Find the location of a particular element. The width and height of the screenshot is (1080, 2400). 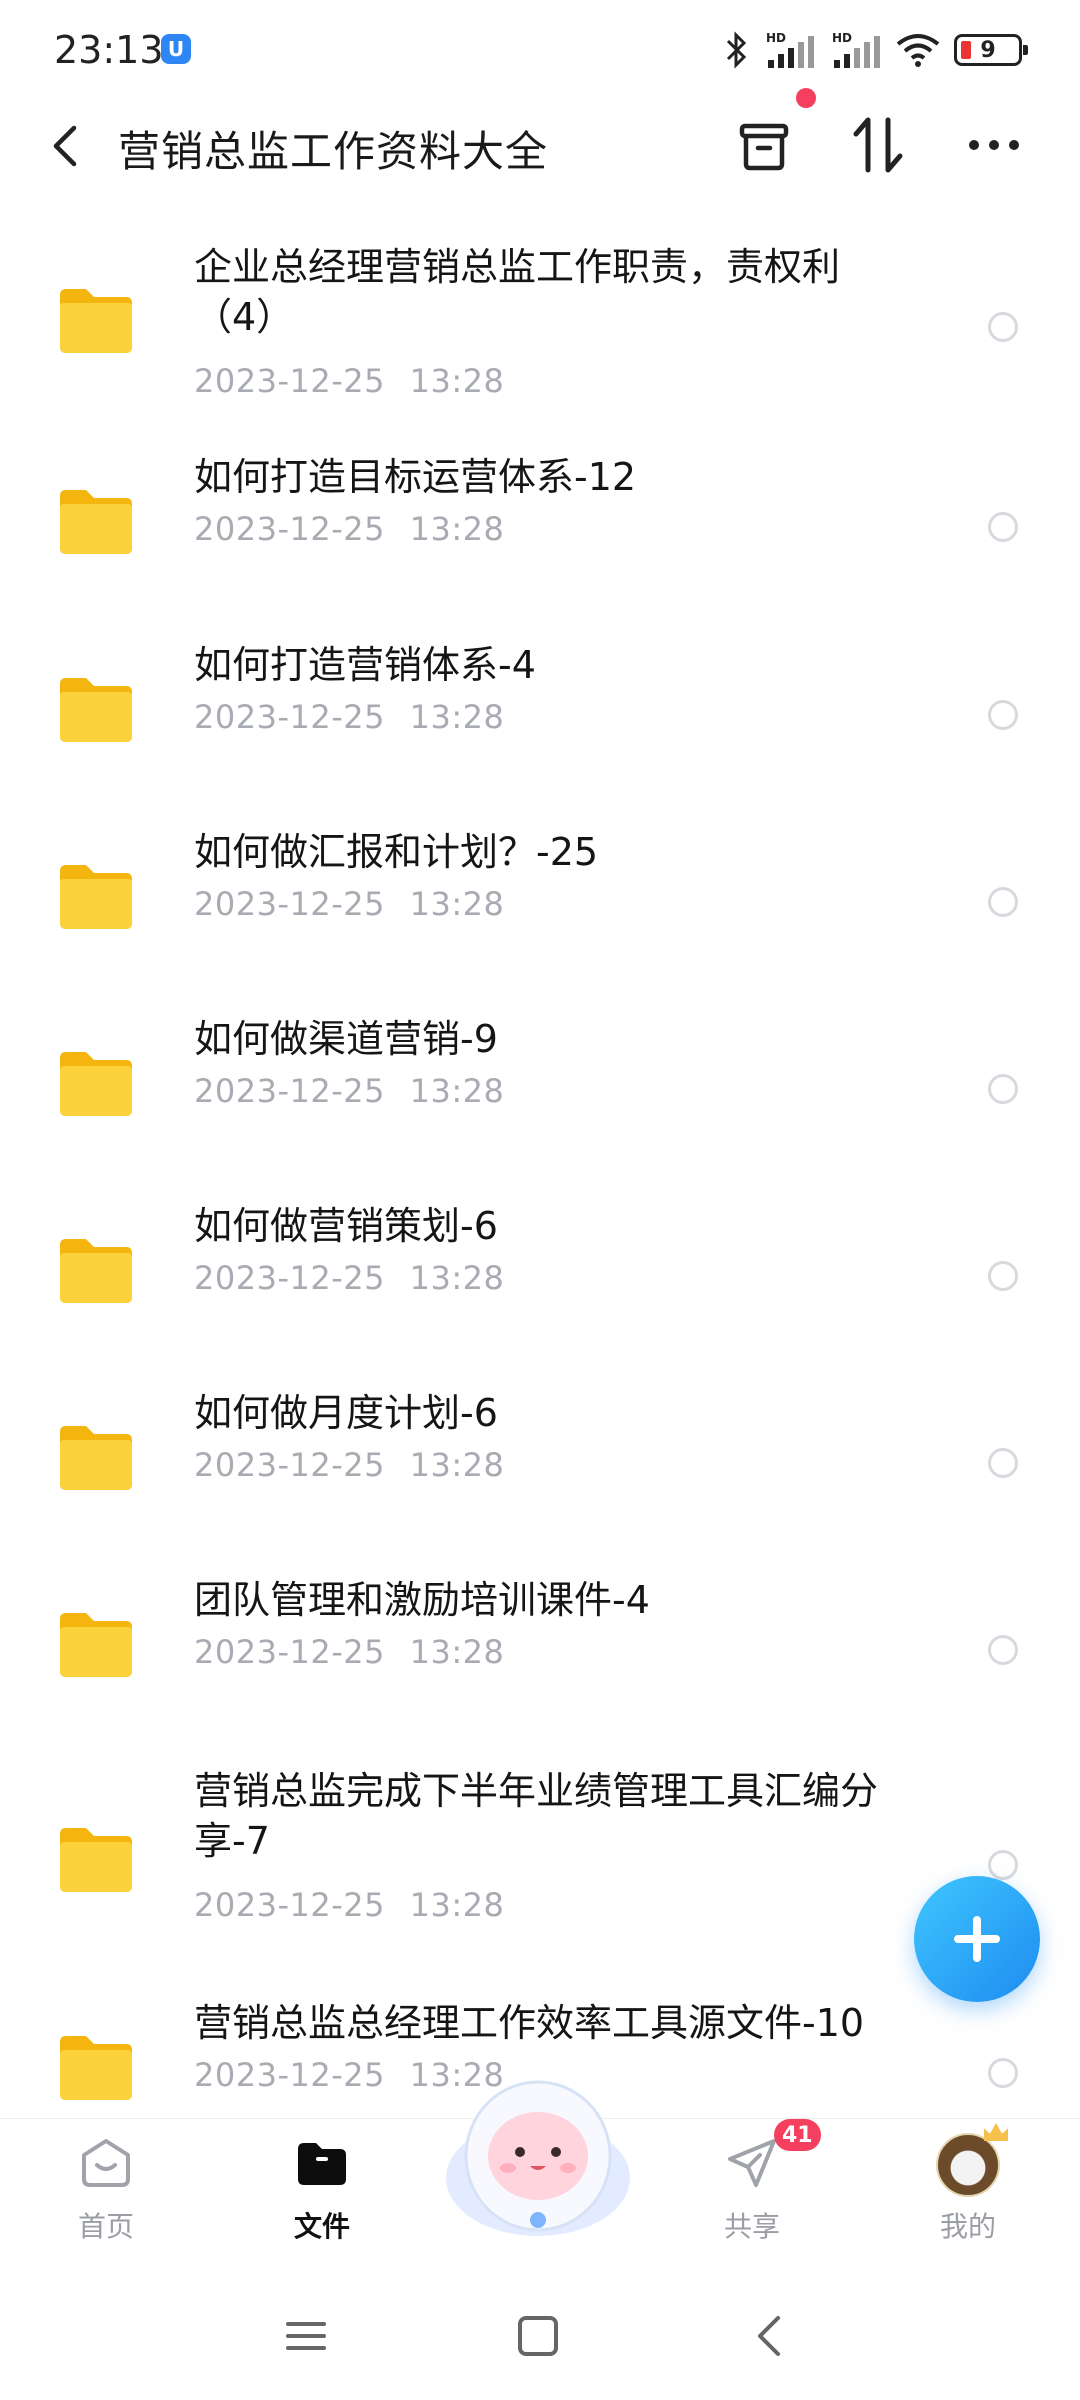

file-name: 如何做汇报和计划？-25 is located at coordinates (396, 852).